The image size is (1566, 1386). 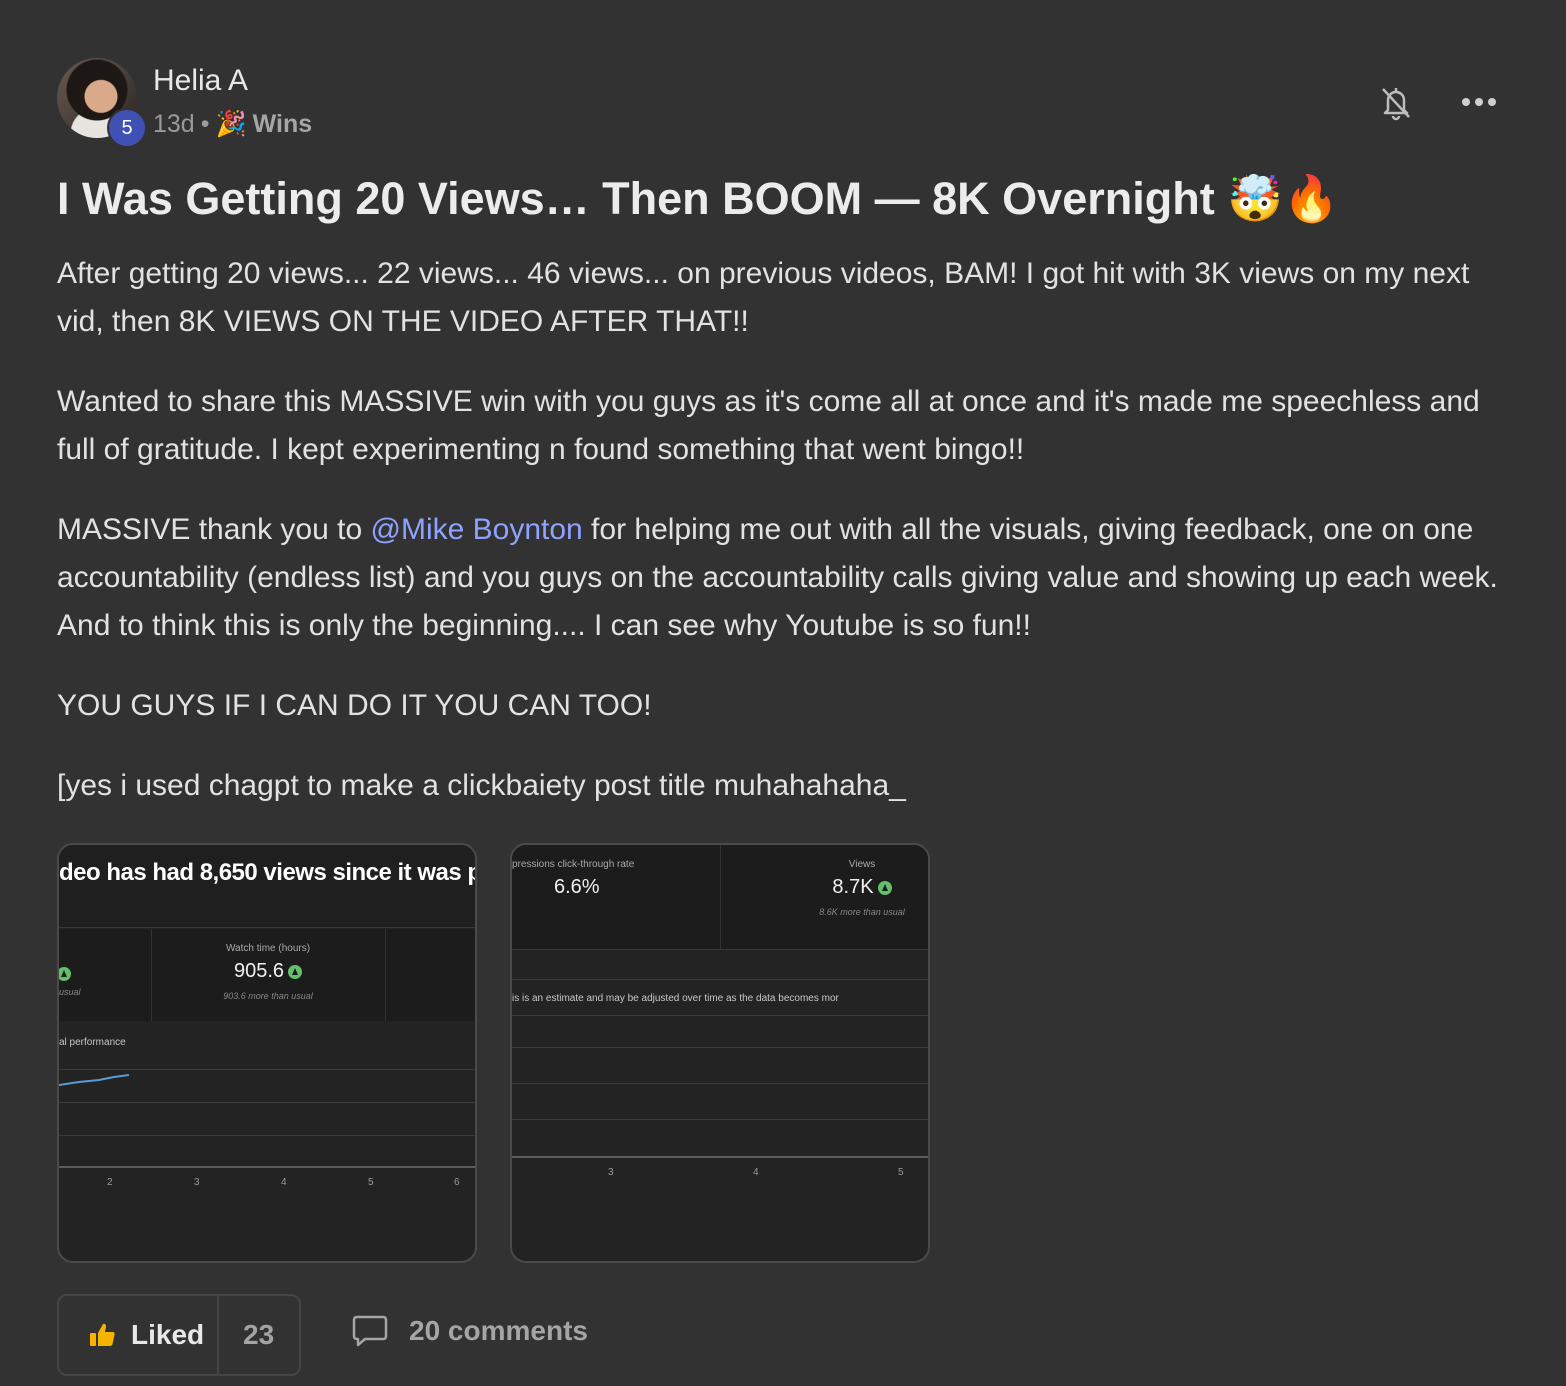 I want to click on views-value-row: 8.7K, so click(x=862, y=887).